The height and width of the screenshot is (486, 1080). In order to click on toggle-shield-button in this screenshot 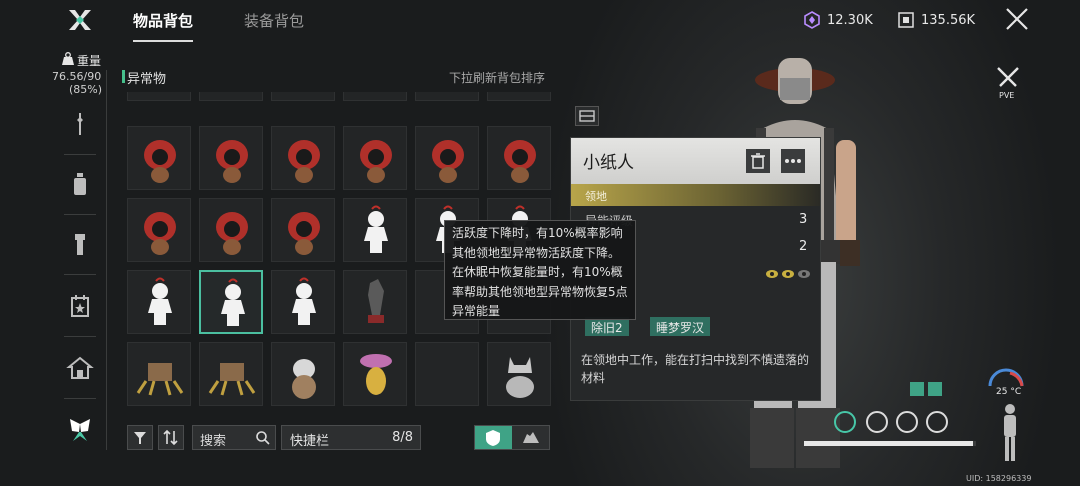, I will do `click(493, 437)`.